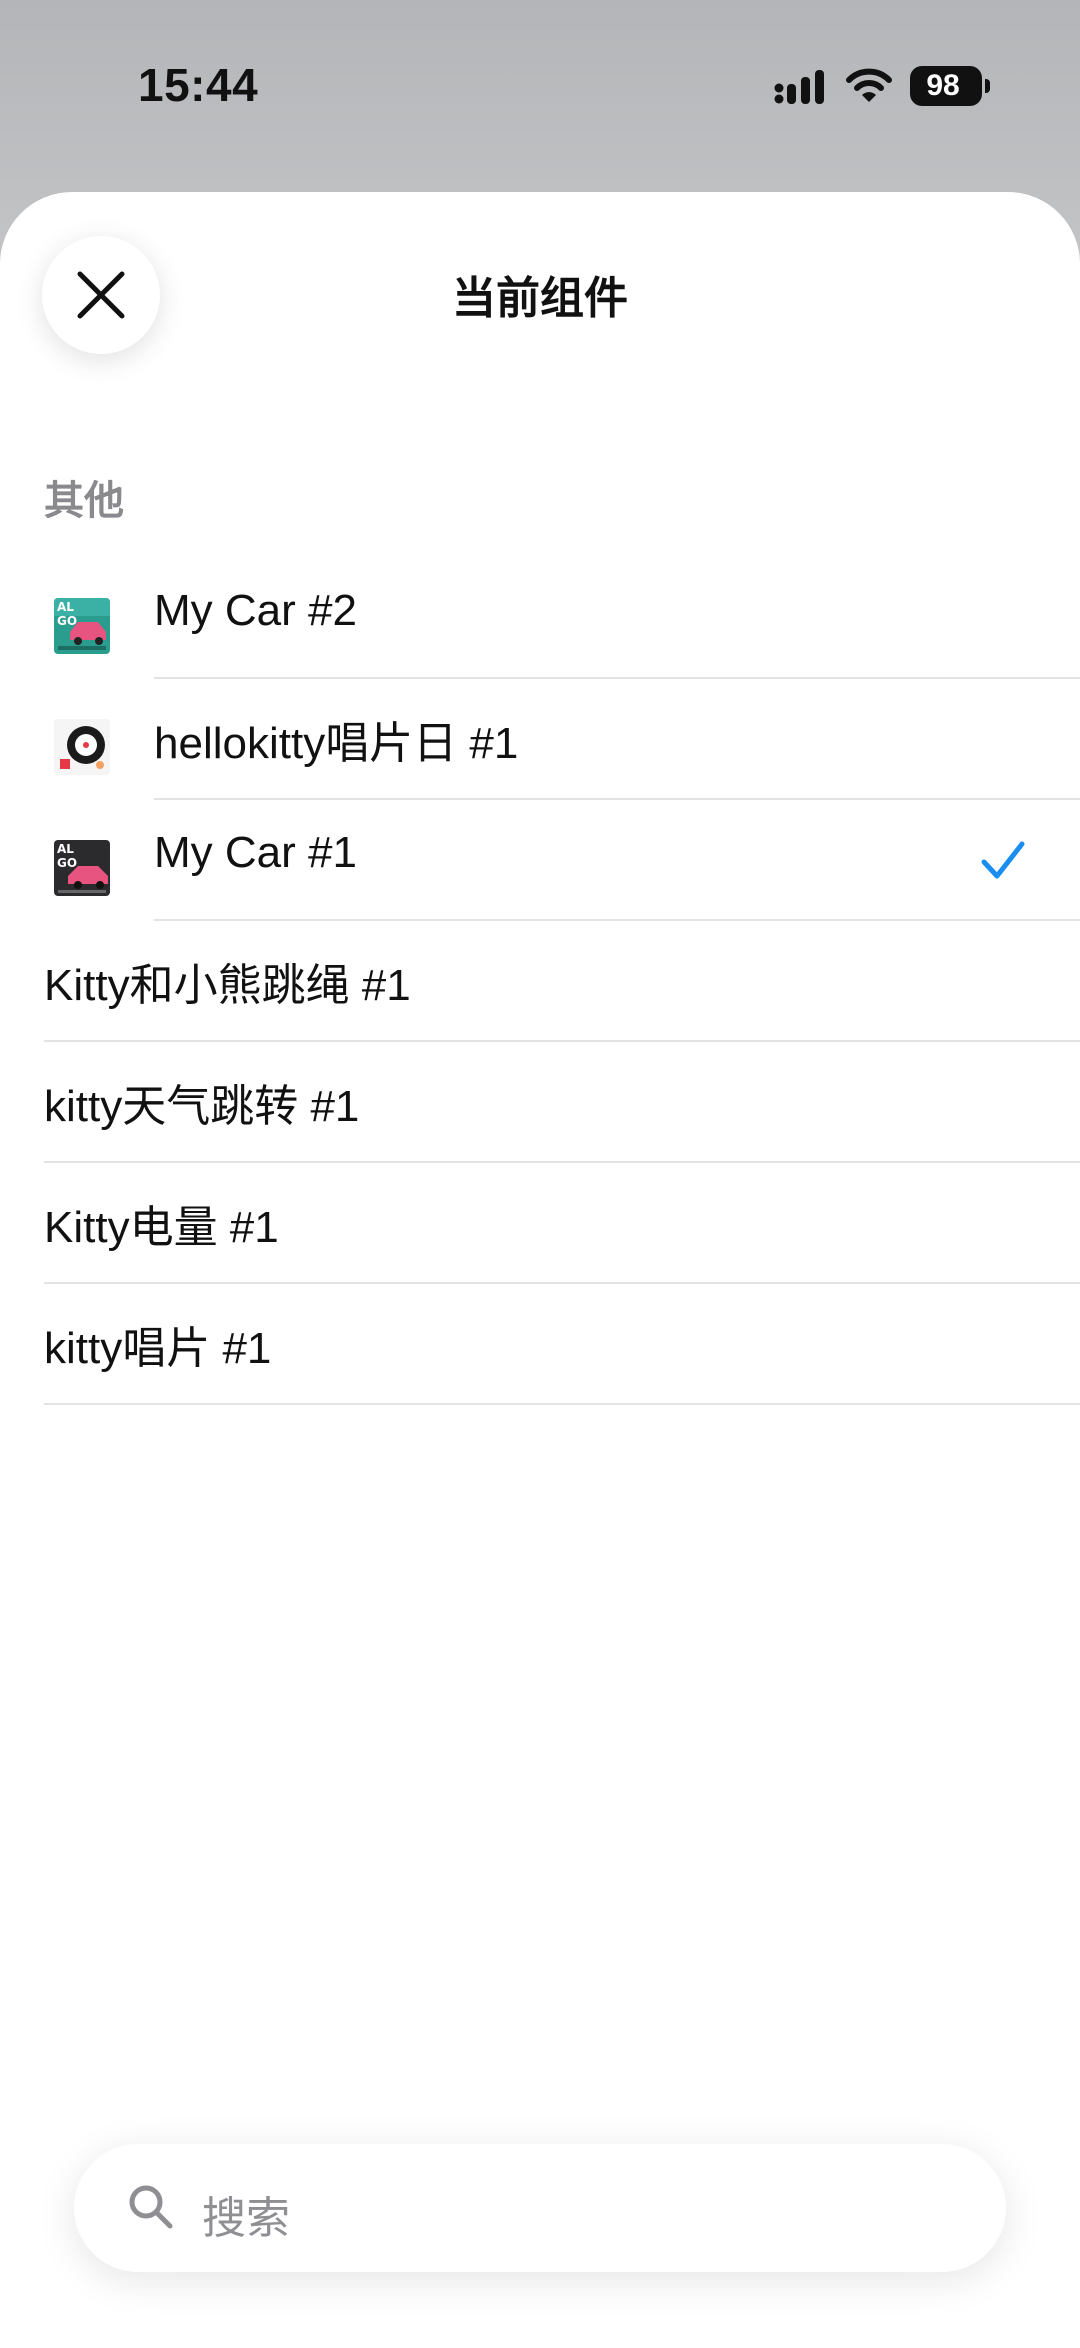 Image resolution: width=1080 pixels, height=2348 pixels. I want to click on status-bar: 15:44 98, so click(540, 90).